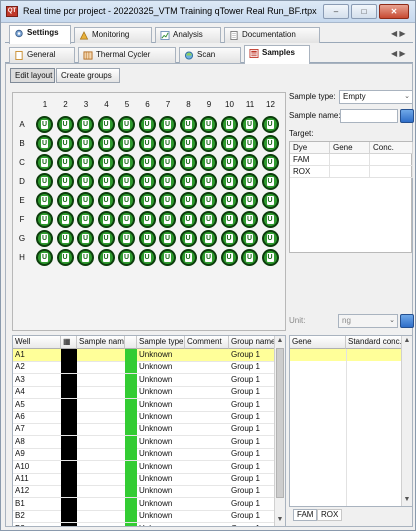 Image resolution: width=416 pixels, height=531 pixels. I want to click on well-cell: A8, so click(37, 442).